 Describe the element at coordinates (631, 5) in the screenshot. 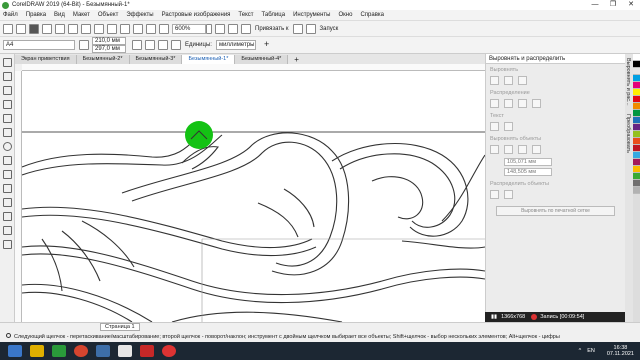

I see `close-button: ✕` at that location.